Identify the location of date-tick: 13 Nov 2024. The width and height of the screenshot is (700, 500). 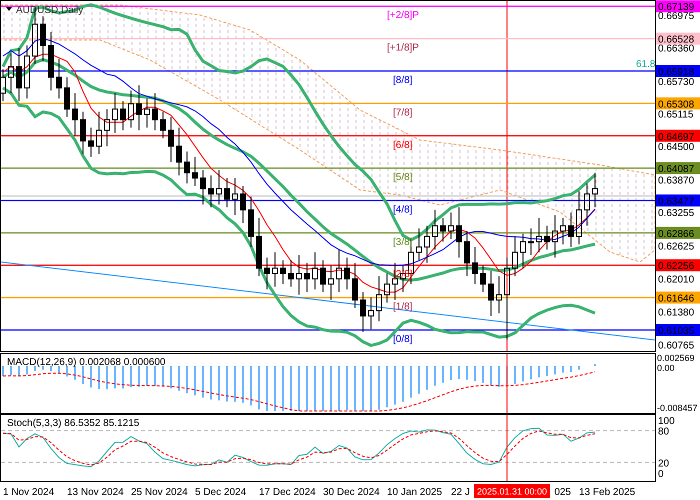
(95, 492).